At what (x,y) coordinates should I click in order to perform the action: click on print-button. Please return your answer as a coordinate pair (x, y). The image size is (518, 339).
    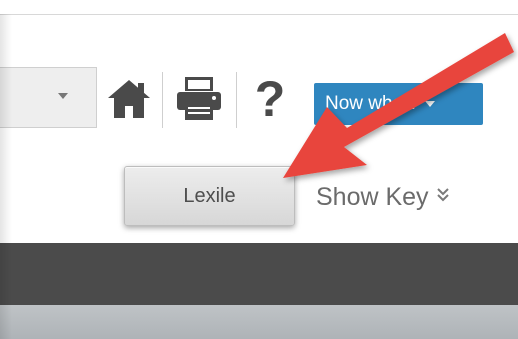
    Looking at the image, I should click on (199, 99).